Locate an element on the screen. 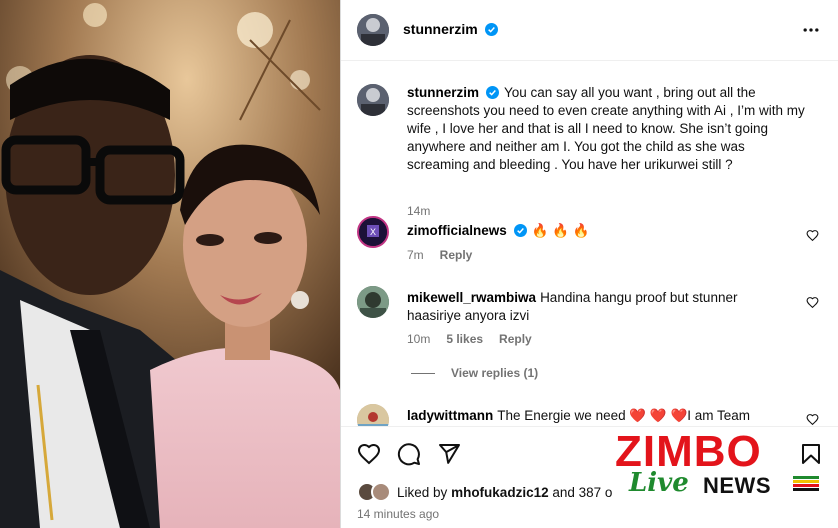 The image size is (838, 528). liked-by-suffix: and 387 o is located at coordinates (582, 492).